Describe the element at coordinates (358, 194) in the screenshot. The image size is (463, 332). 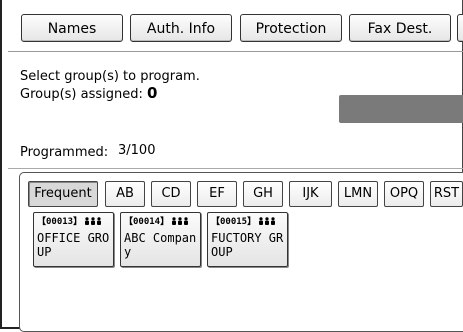
I see `group-tab-lmn: LMN` at that location.